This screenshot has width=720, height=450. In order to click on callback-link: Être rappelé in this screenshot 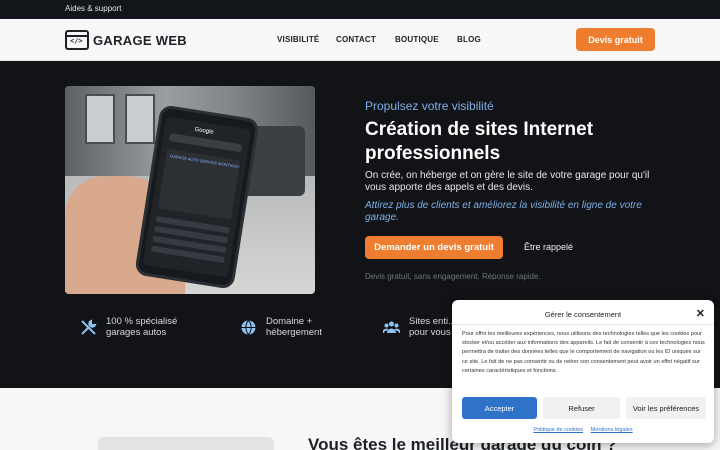, I will do `click(548, 247)`.